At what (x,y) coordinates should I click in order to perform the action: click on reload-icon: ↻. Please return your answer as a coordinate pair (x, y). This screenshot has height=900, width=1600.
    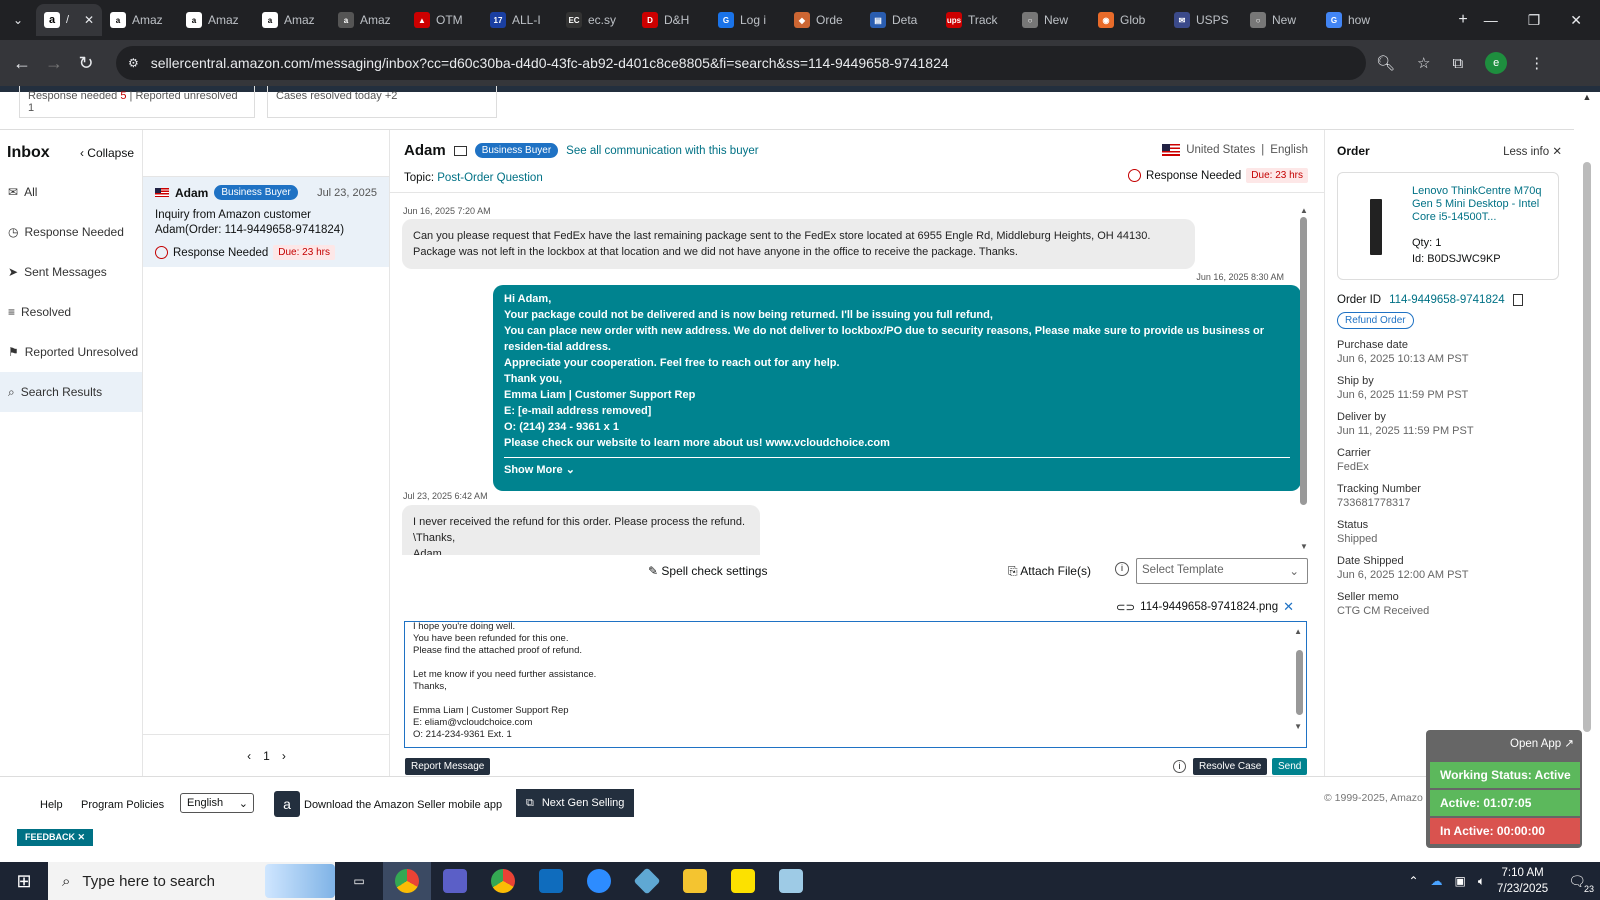
    Looking at the image, I should click on (86, 63).